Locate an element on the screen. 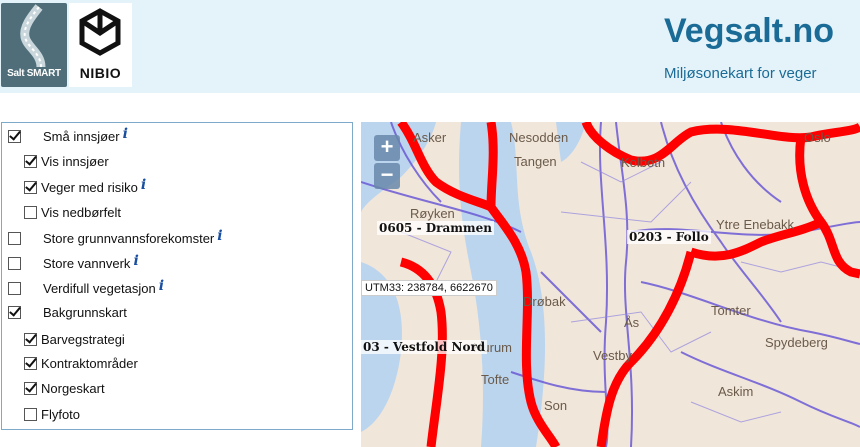 The image size is (860, 447). layer-aerial: Flyfoto is located at coordinates (52, 414).